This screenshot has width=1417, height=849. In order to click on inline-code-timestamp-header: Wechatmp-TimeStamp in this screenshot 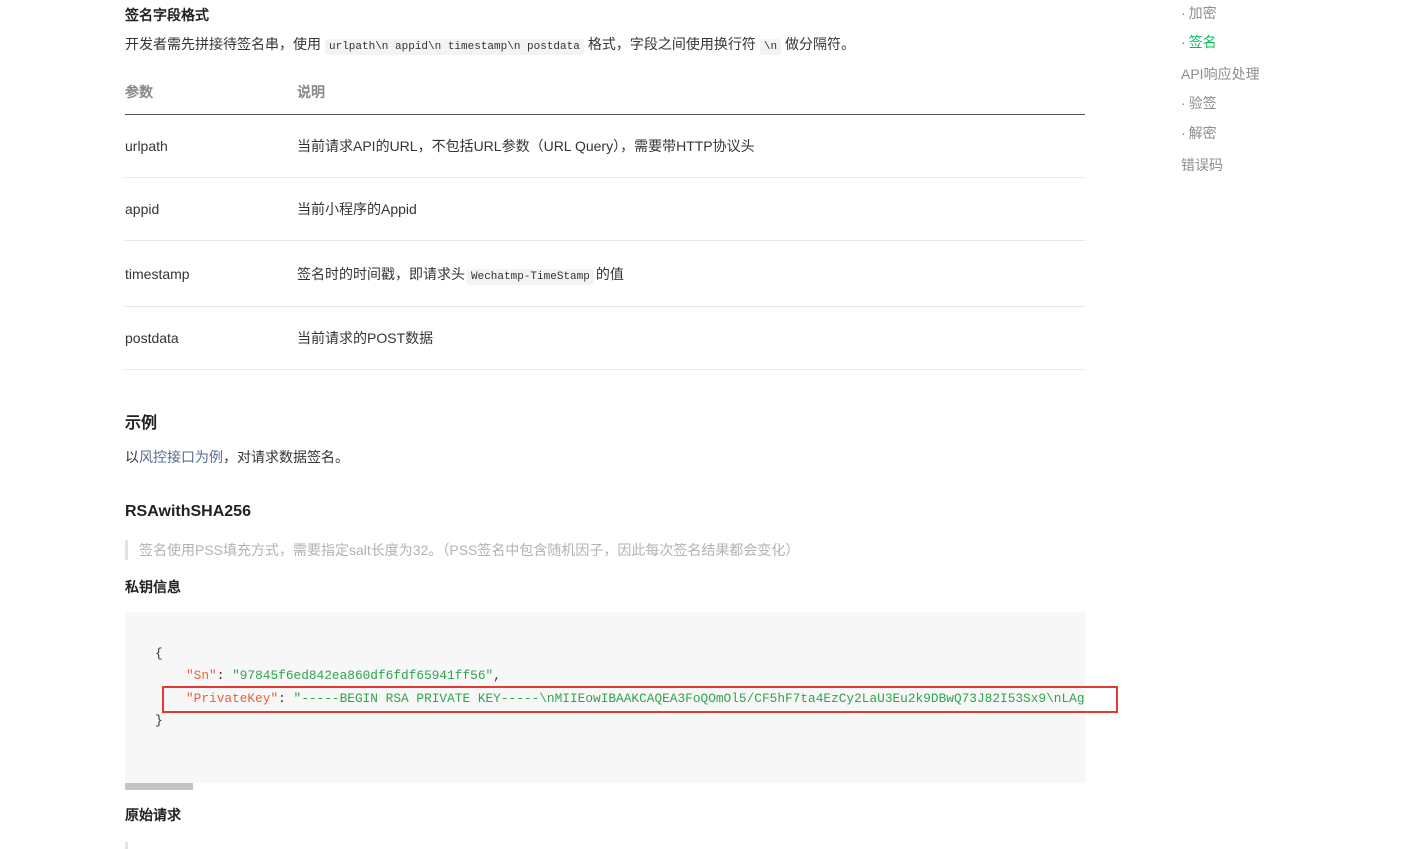, I will do `click(530, 276)`.